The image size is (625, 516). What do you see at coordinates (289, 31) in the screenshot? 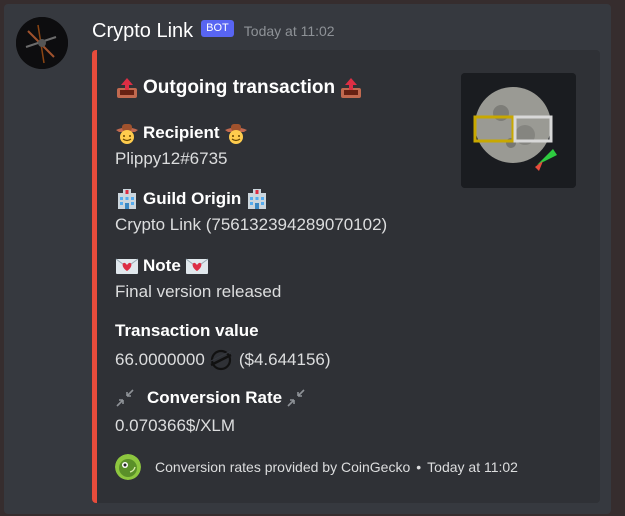
I see `message-timestamp: Today at 11:02` at bounding box center [289, 31].